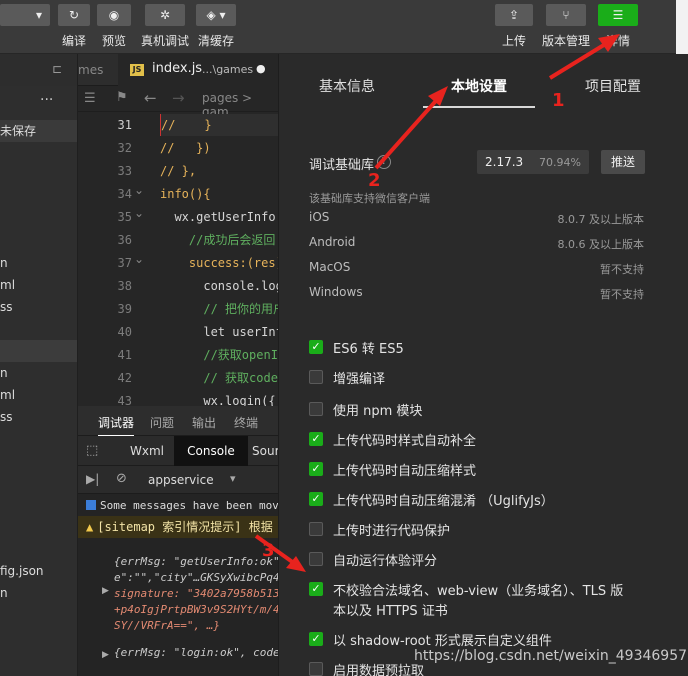 The width and height of the screenshot is (688, 676). Describe the element at coordinates (558, 100) in the screenshot. I see `annotation-1: 1` at that location.